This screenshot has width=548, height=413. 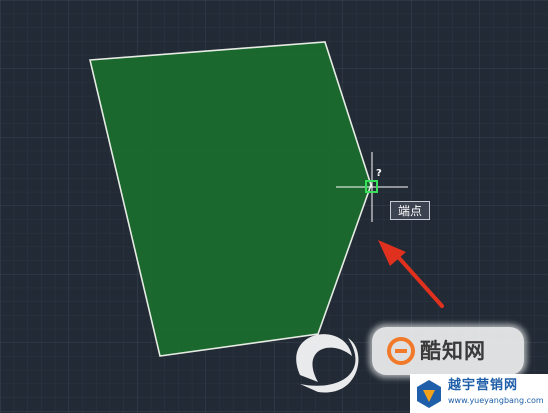 What do you see at coordinates (379, 173) in the screenshot?
I see `snap-hint-question-mark: ?` at bounding box center [379, 173].